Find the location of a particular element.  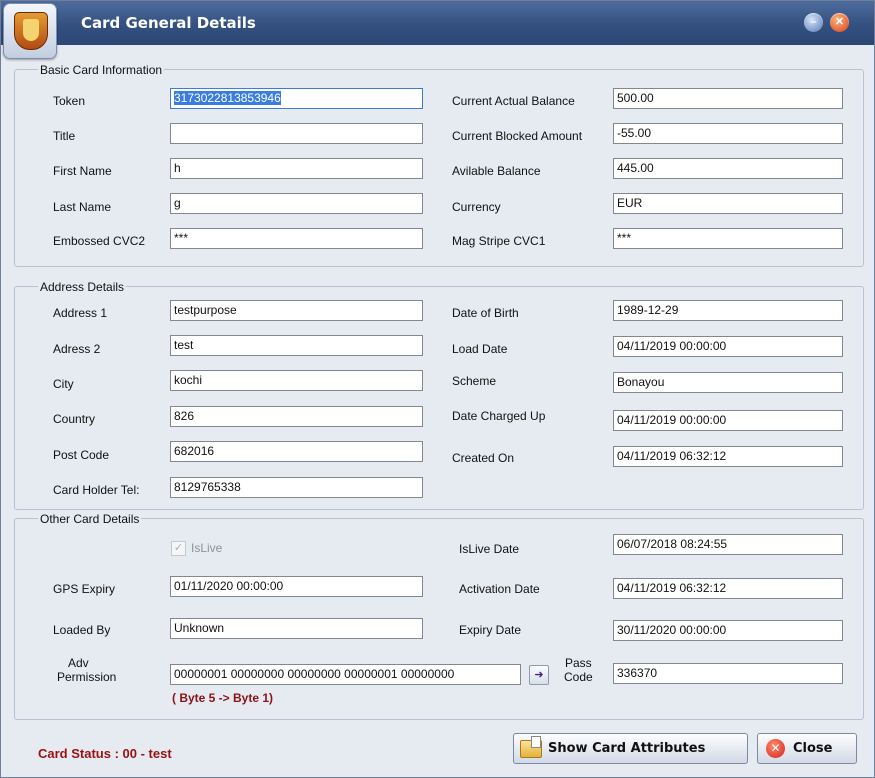

blocked-amount-label: Current Blocked Amount is located at coordinates (517, 136).